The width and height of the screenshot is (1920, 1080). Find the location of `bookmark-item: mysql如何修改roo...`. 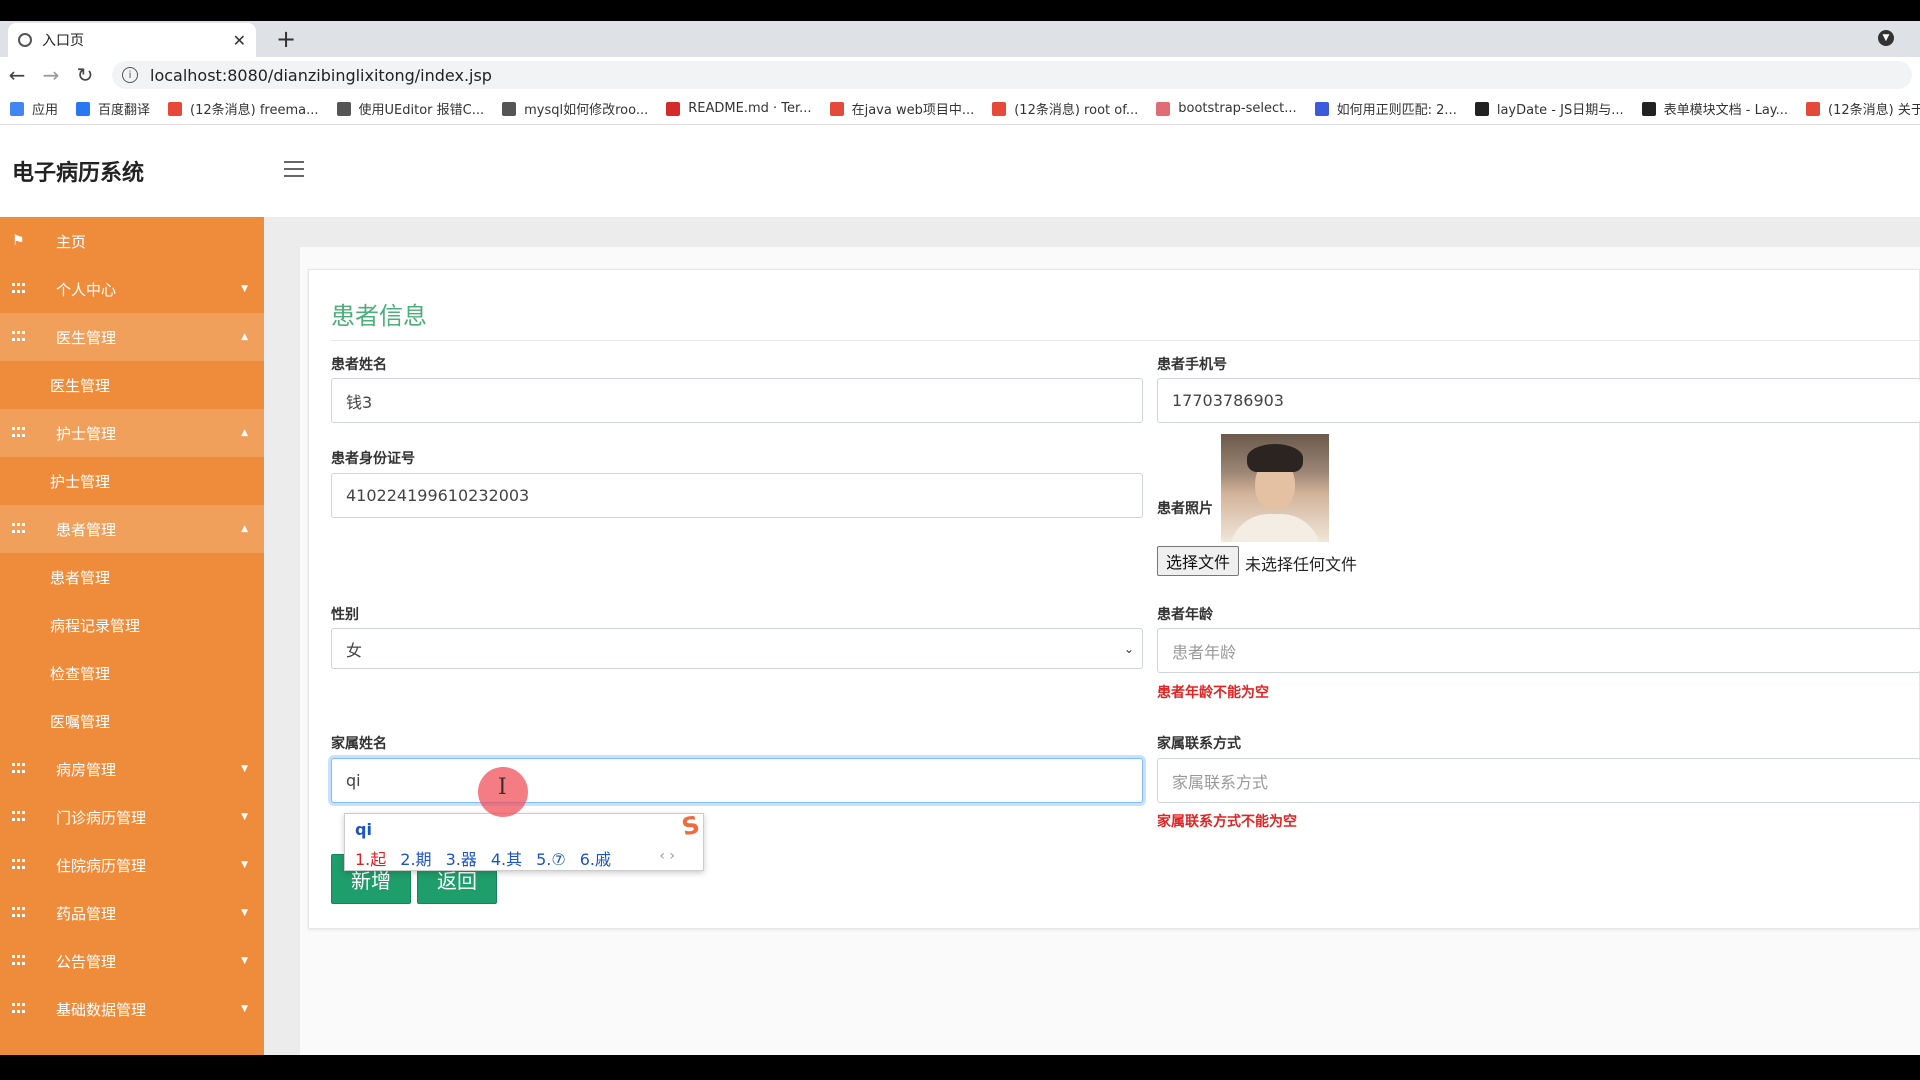

bookmark-item: mysql如何修改roo... is located at coordinates (575, 108).